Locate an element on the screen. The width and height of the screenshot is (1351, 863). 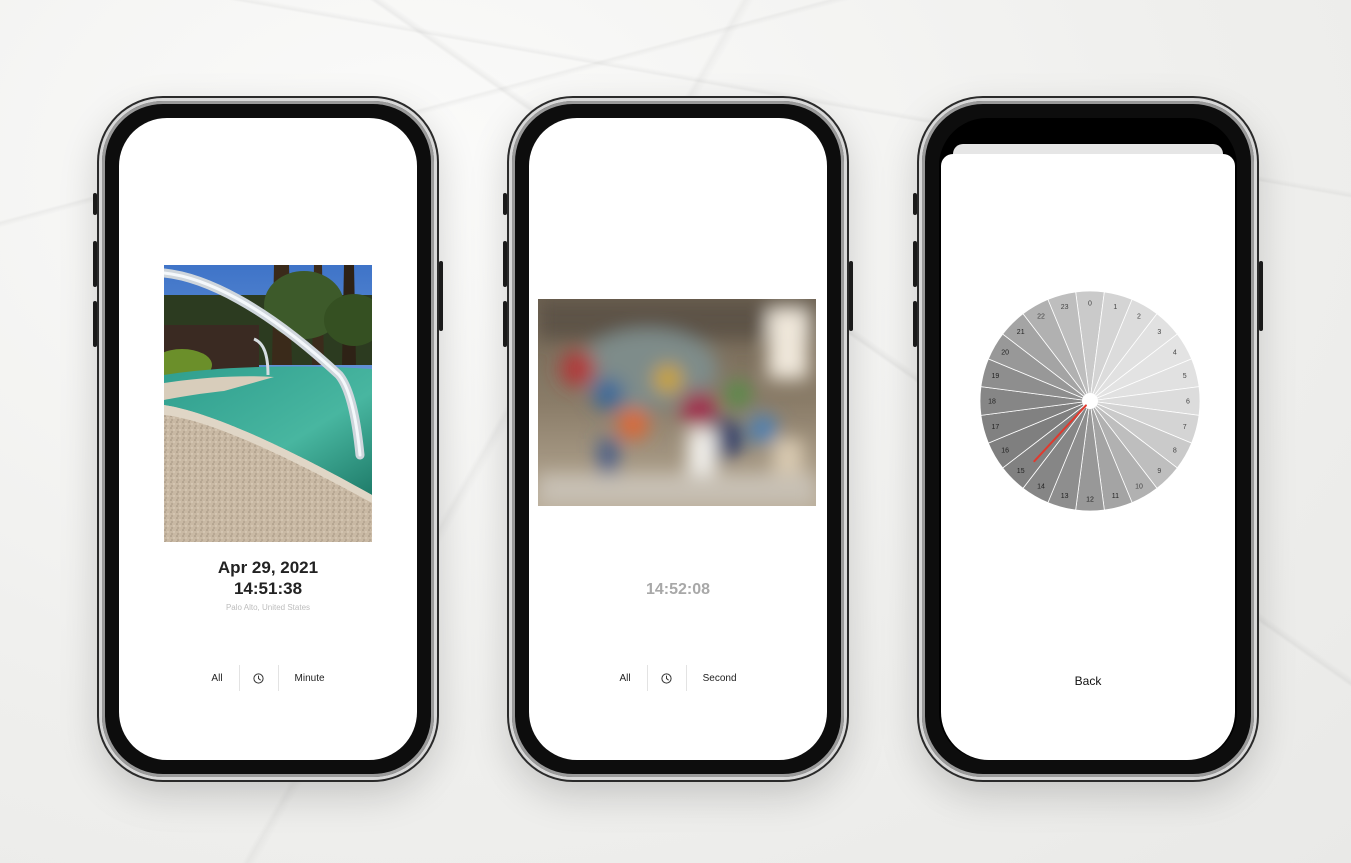
dial-hour-label: 9 is located at coordinates (1159, 471).